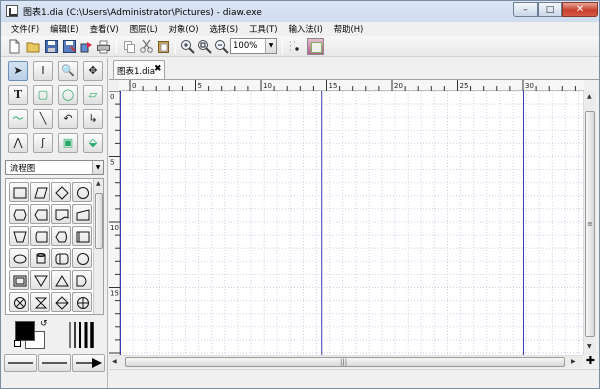 The image size is (600, 389). I want to click on foreground-color-swatch, so click(25, 331).